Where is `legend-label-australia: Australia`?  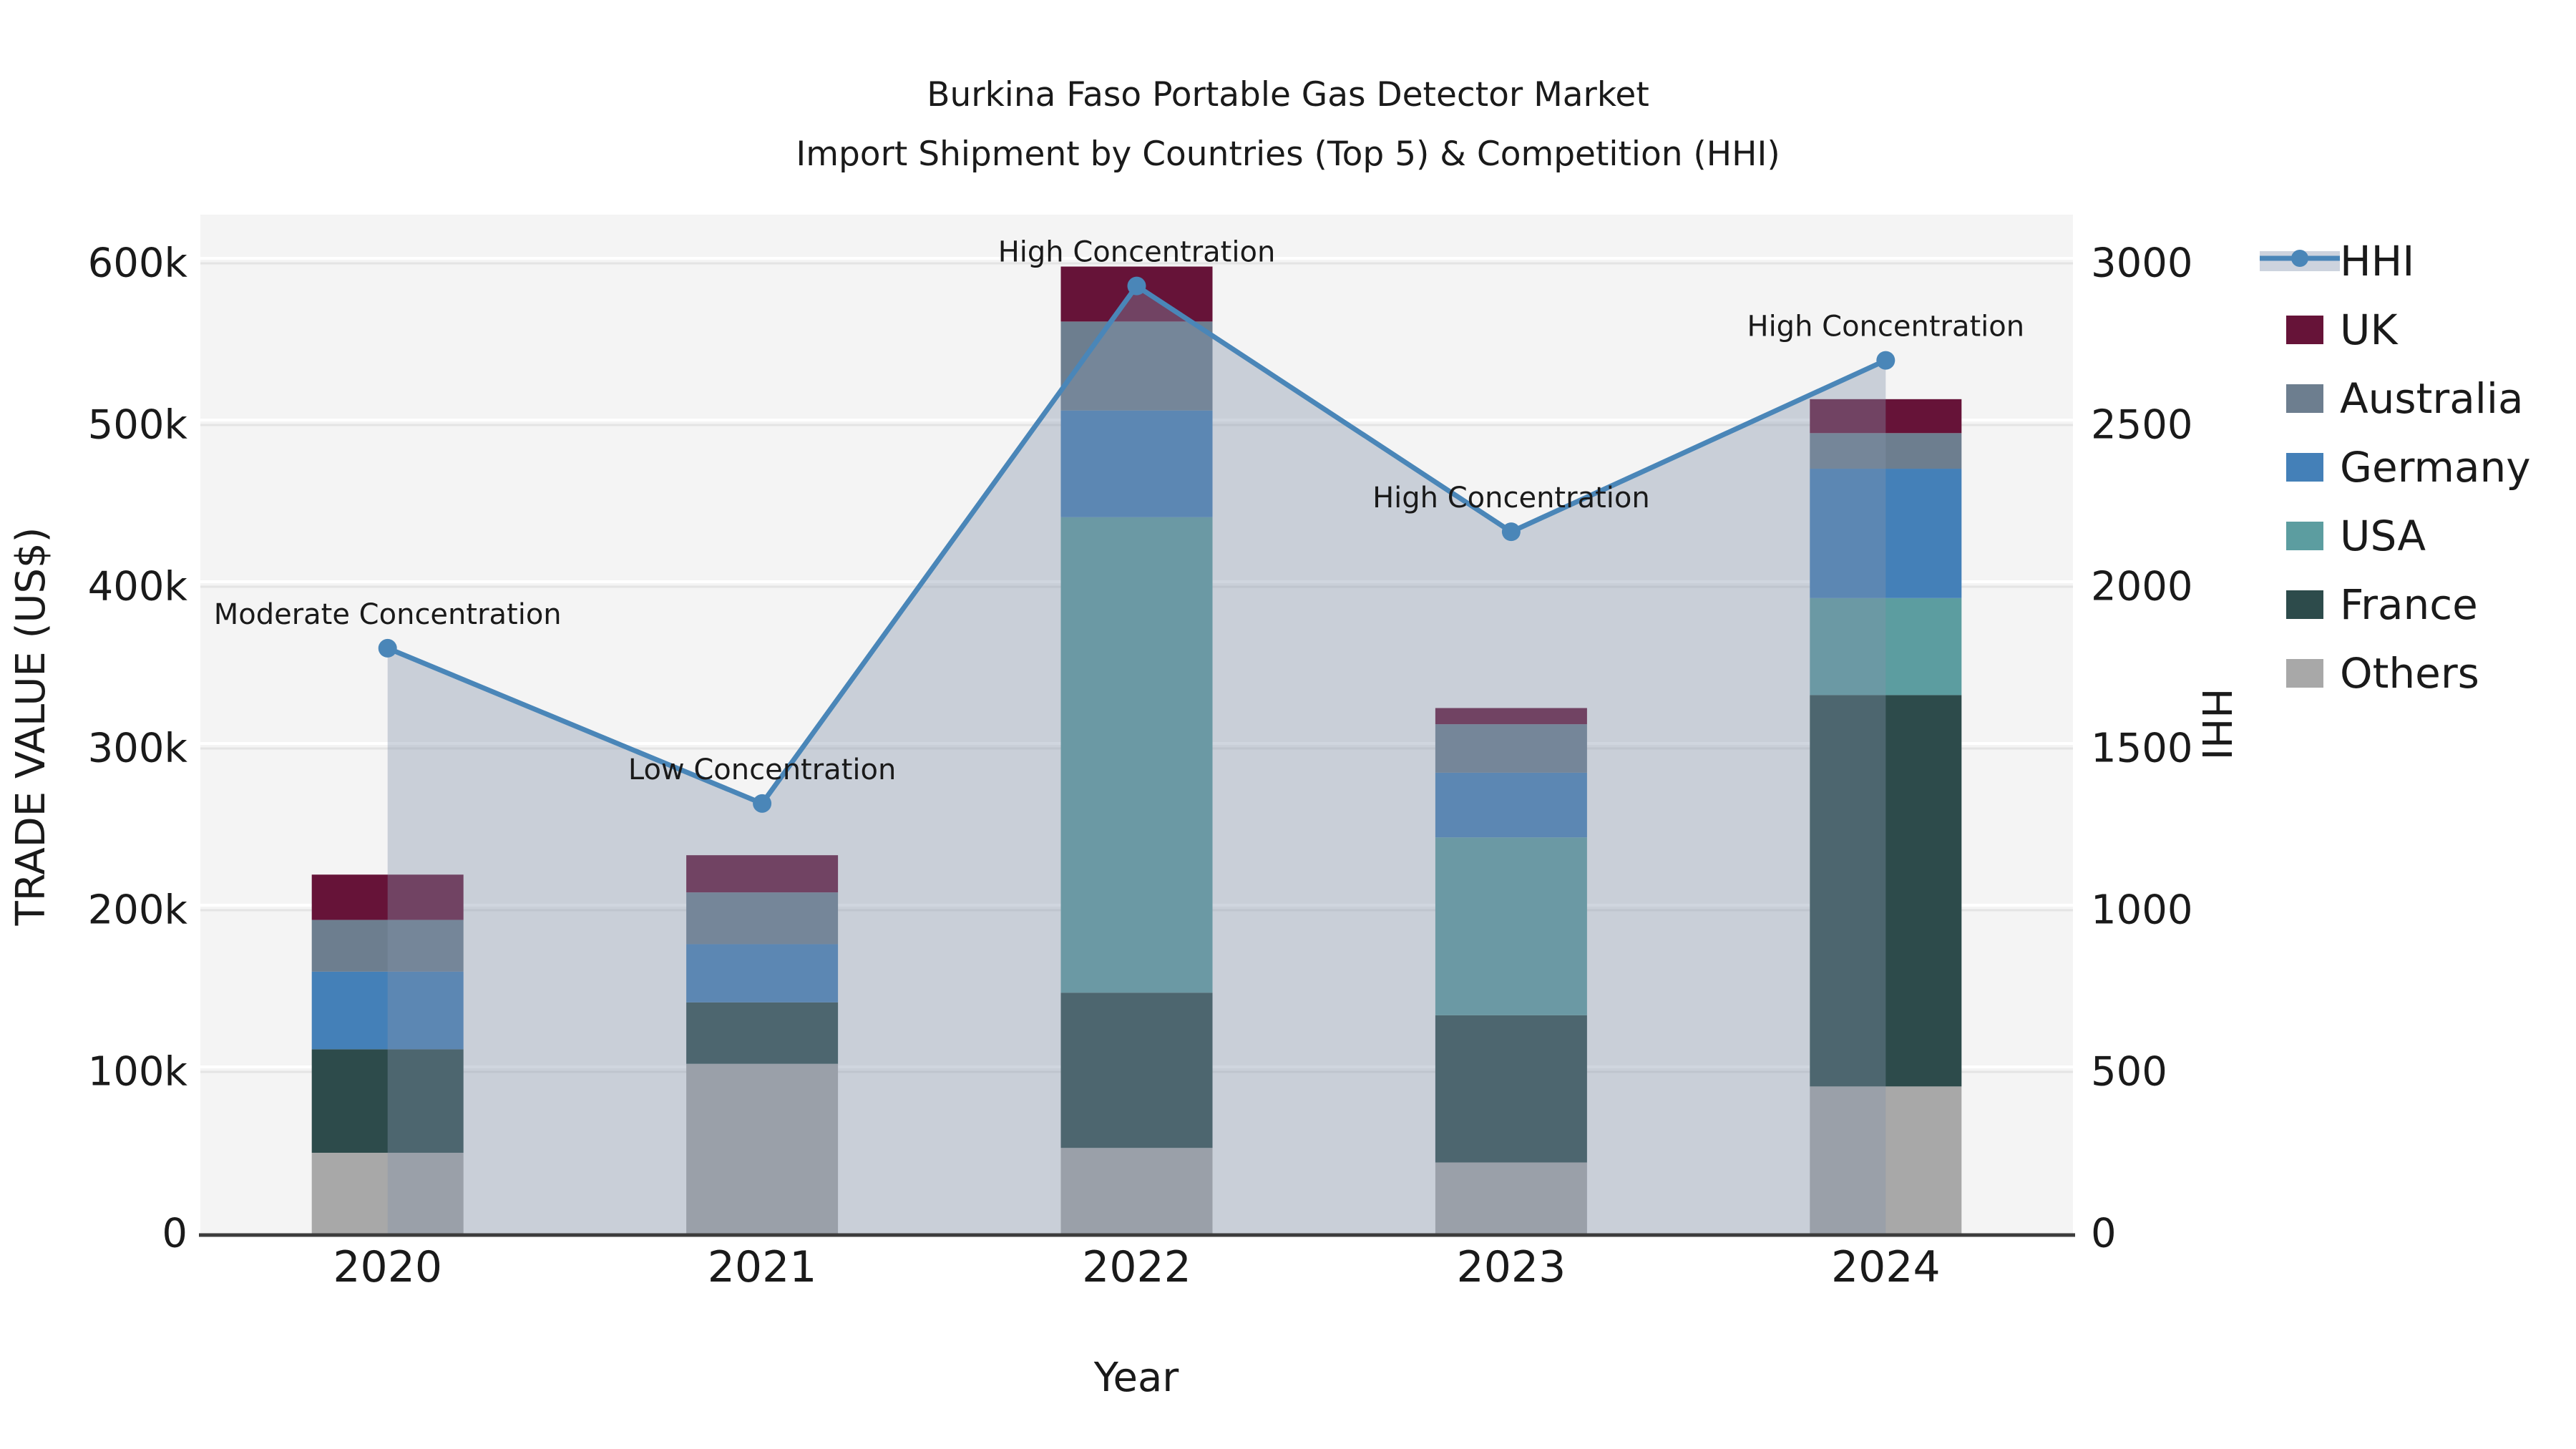
legend-label-australia: Australia is located at coordinates (2432, 398).